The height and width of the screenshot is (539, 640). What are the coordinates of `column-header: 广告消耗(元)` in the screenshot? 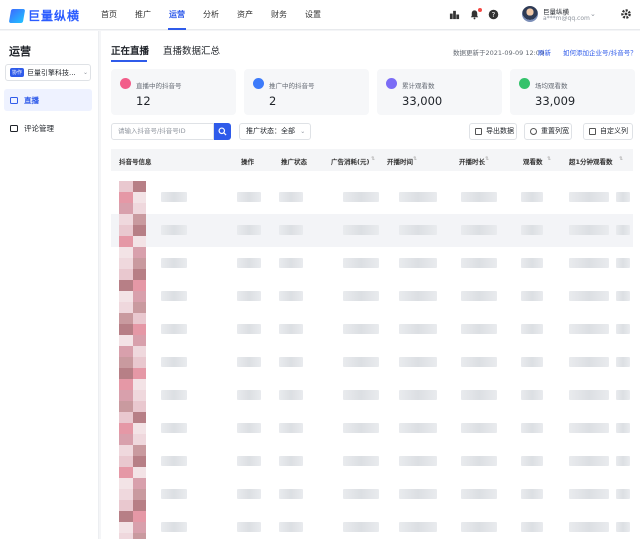 It's located at (350, 161).